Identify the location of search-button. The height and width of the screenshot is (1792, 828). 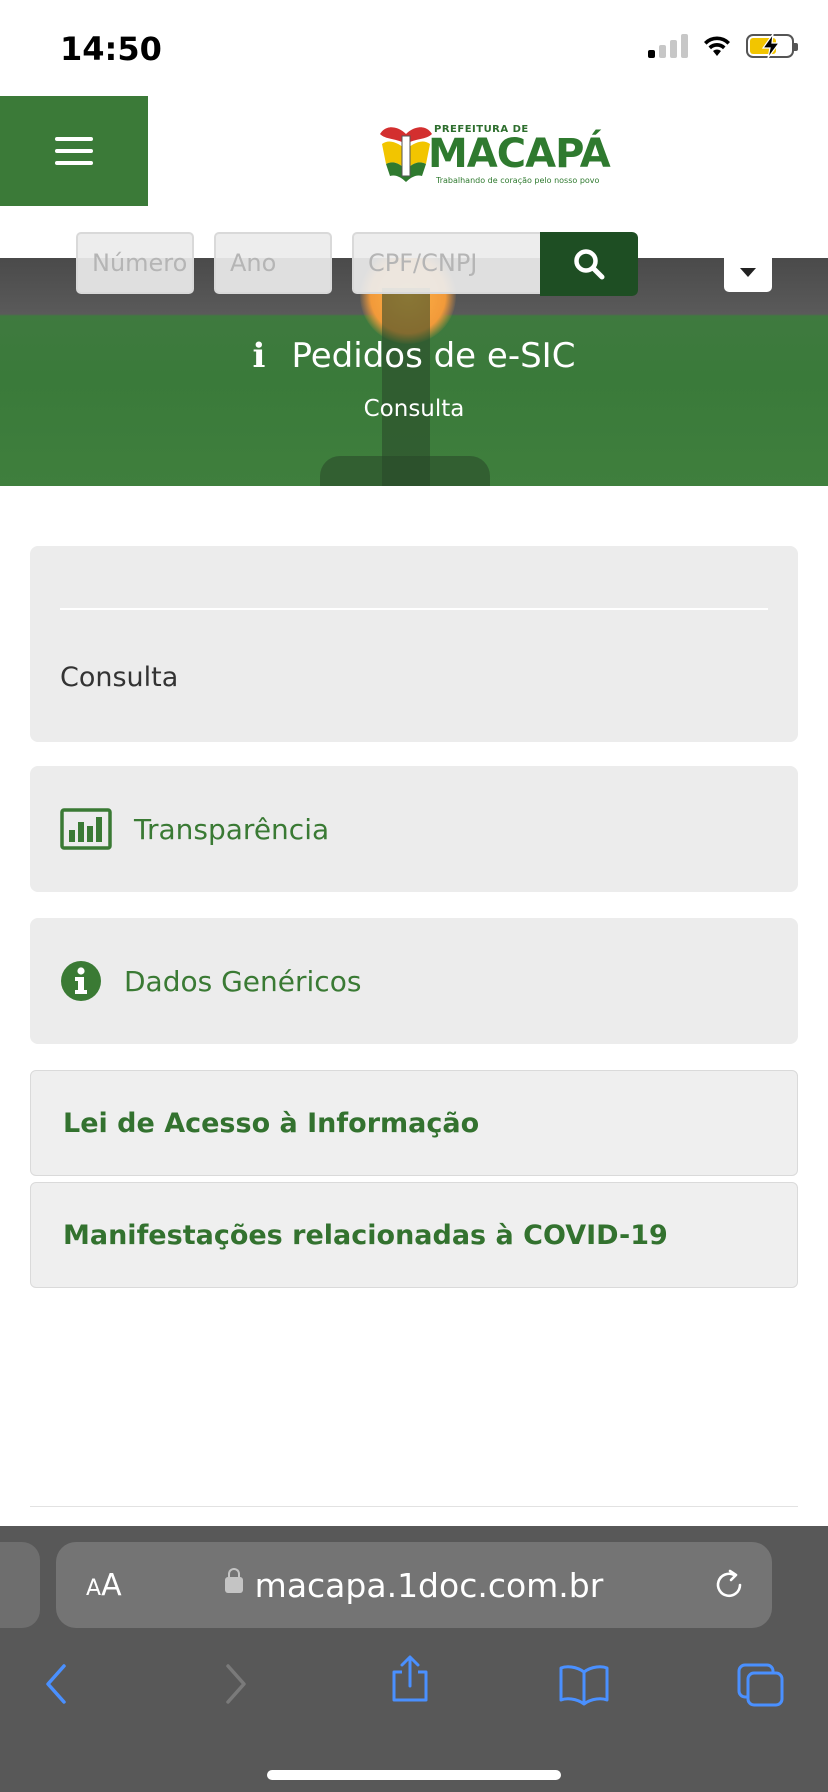
(589, 264).